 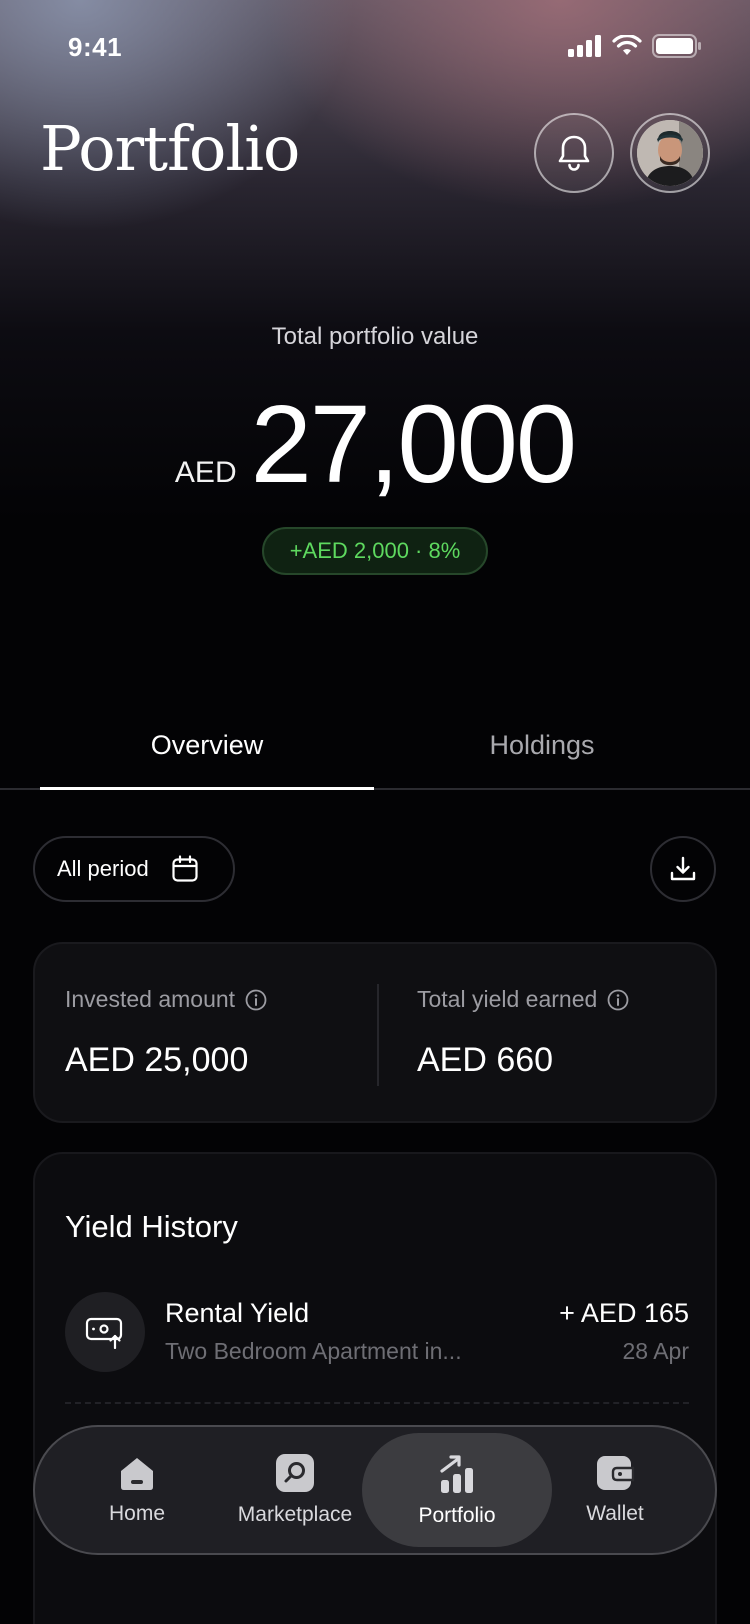 I want to click on page-title: Portfolio, so click(x=170, y=148).